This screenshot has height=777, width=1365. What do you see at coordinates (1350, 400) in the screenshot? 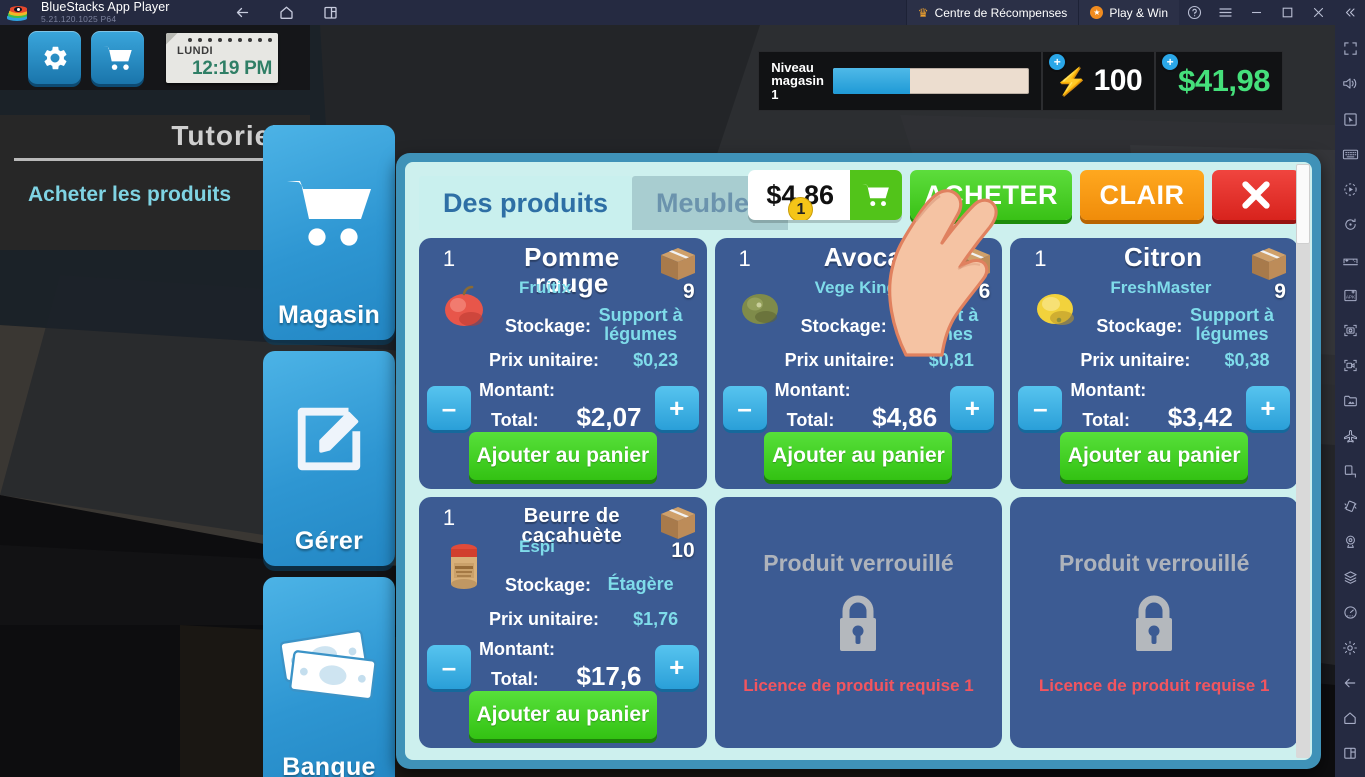
I see `media-manager-icon` at bounding box center [1350, 400].